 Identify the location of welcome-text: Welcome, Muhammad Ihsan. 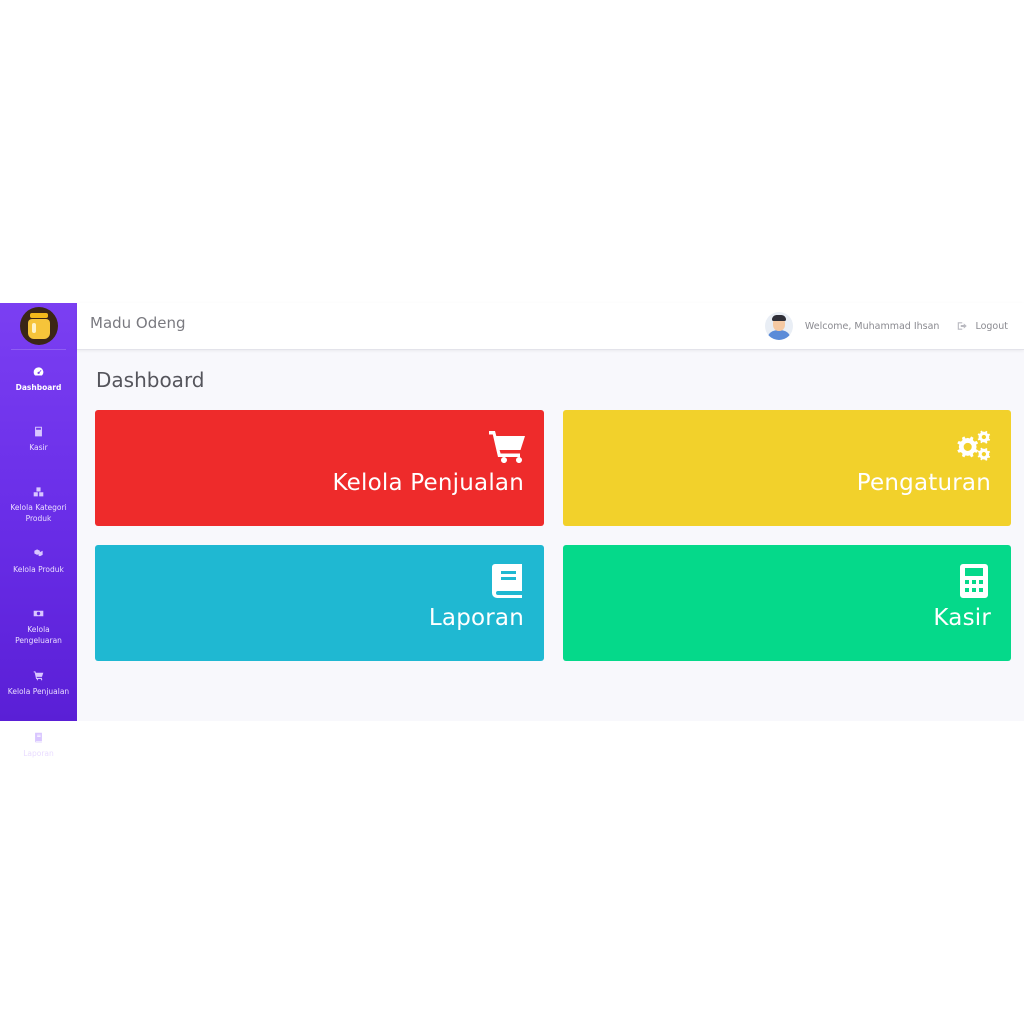
(872, 326).